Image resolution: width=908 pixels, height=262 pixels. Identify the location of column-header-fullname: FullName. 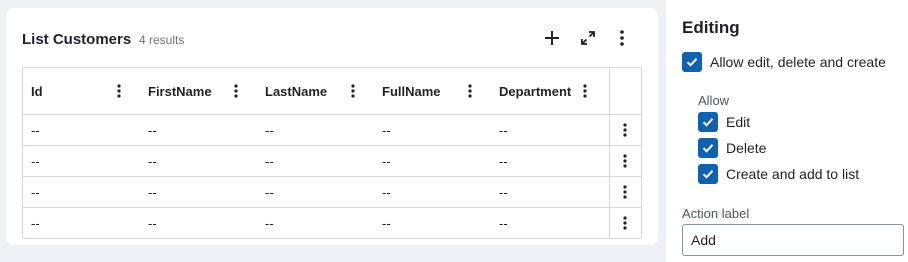
(432, 91).